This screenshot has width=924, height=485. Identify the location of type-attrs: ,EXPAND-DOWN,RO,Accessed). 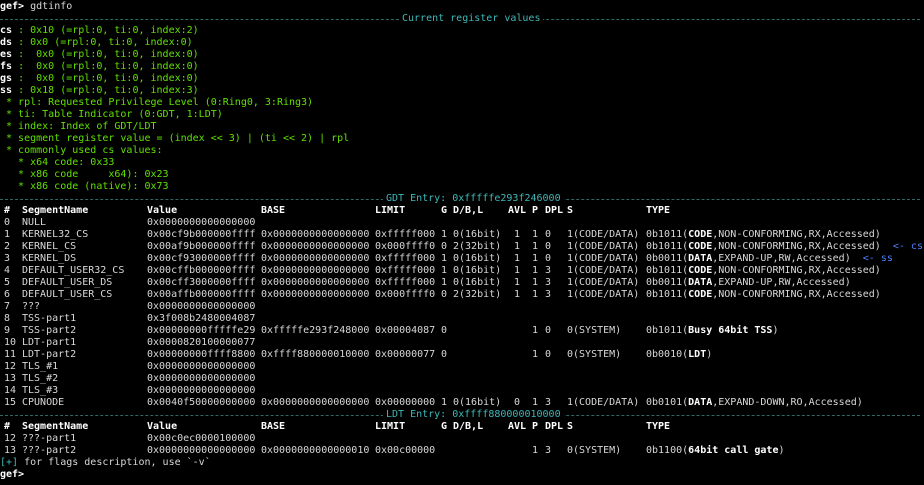
(787, 402).